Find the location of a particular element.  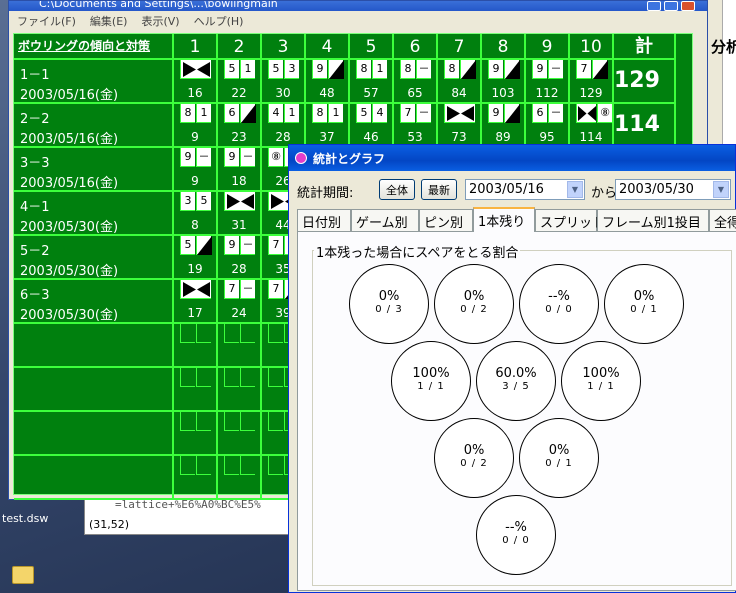

first-ball: 4 is located at coordinates (275, 113).